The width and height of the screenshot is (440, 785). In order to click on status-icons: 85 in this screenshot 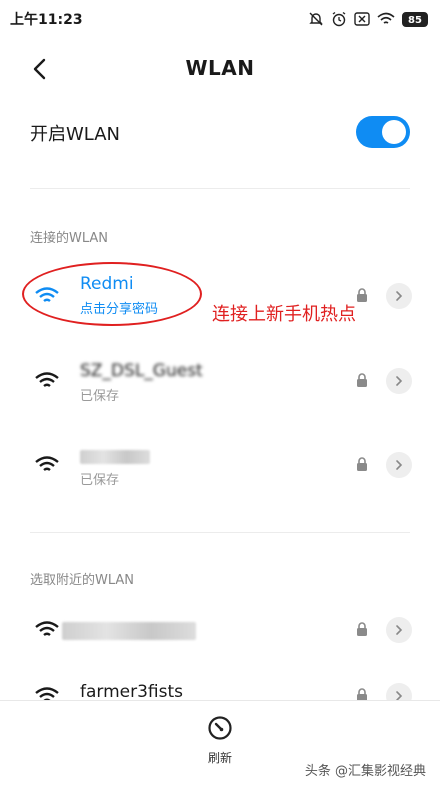, I will do `click(368, 19)`.